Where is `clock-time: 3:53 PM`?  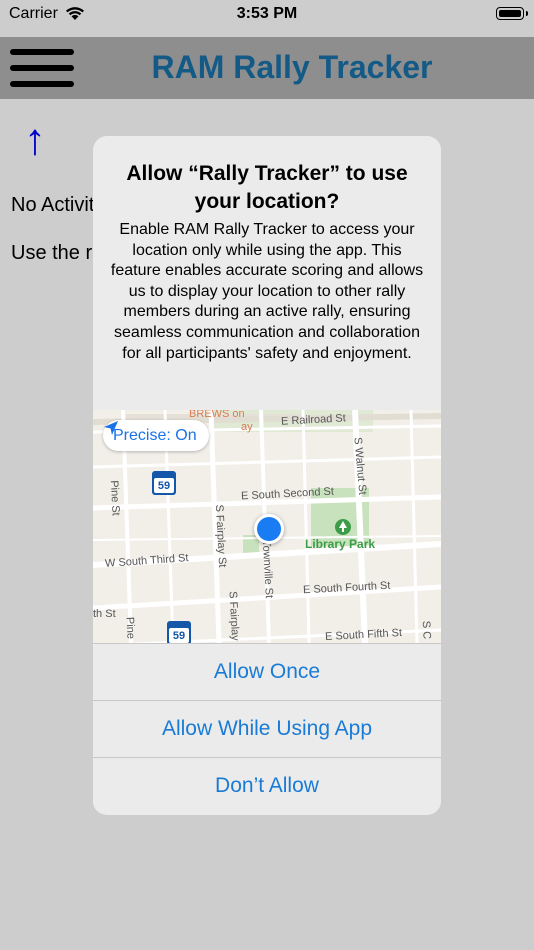
clock-time: 3:53 PM is located at coordinates (267, 13).